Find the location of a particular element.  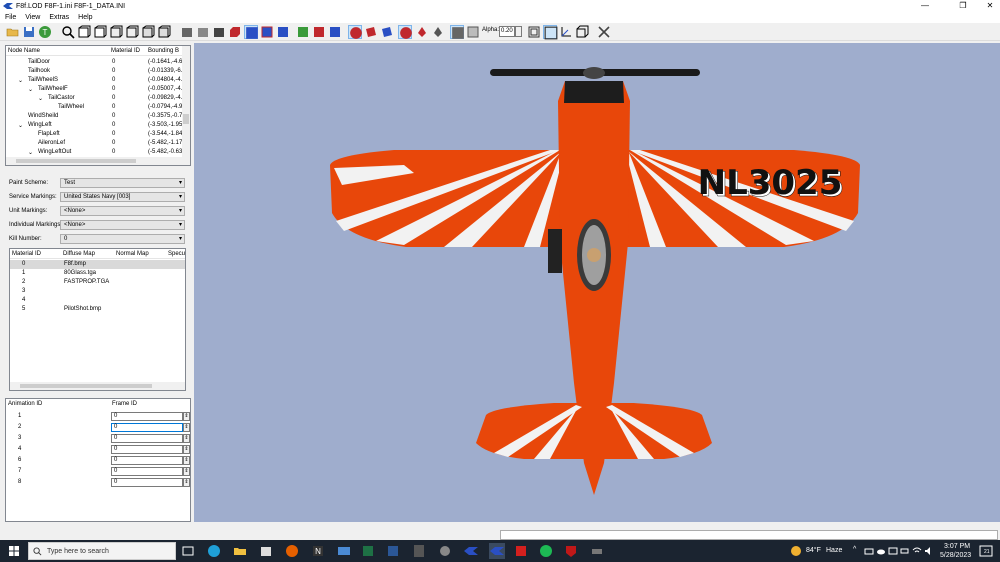

display-mode-2-icon is located at coordinates (267, 32).